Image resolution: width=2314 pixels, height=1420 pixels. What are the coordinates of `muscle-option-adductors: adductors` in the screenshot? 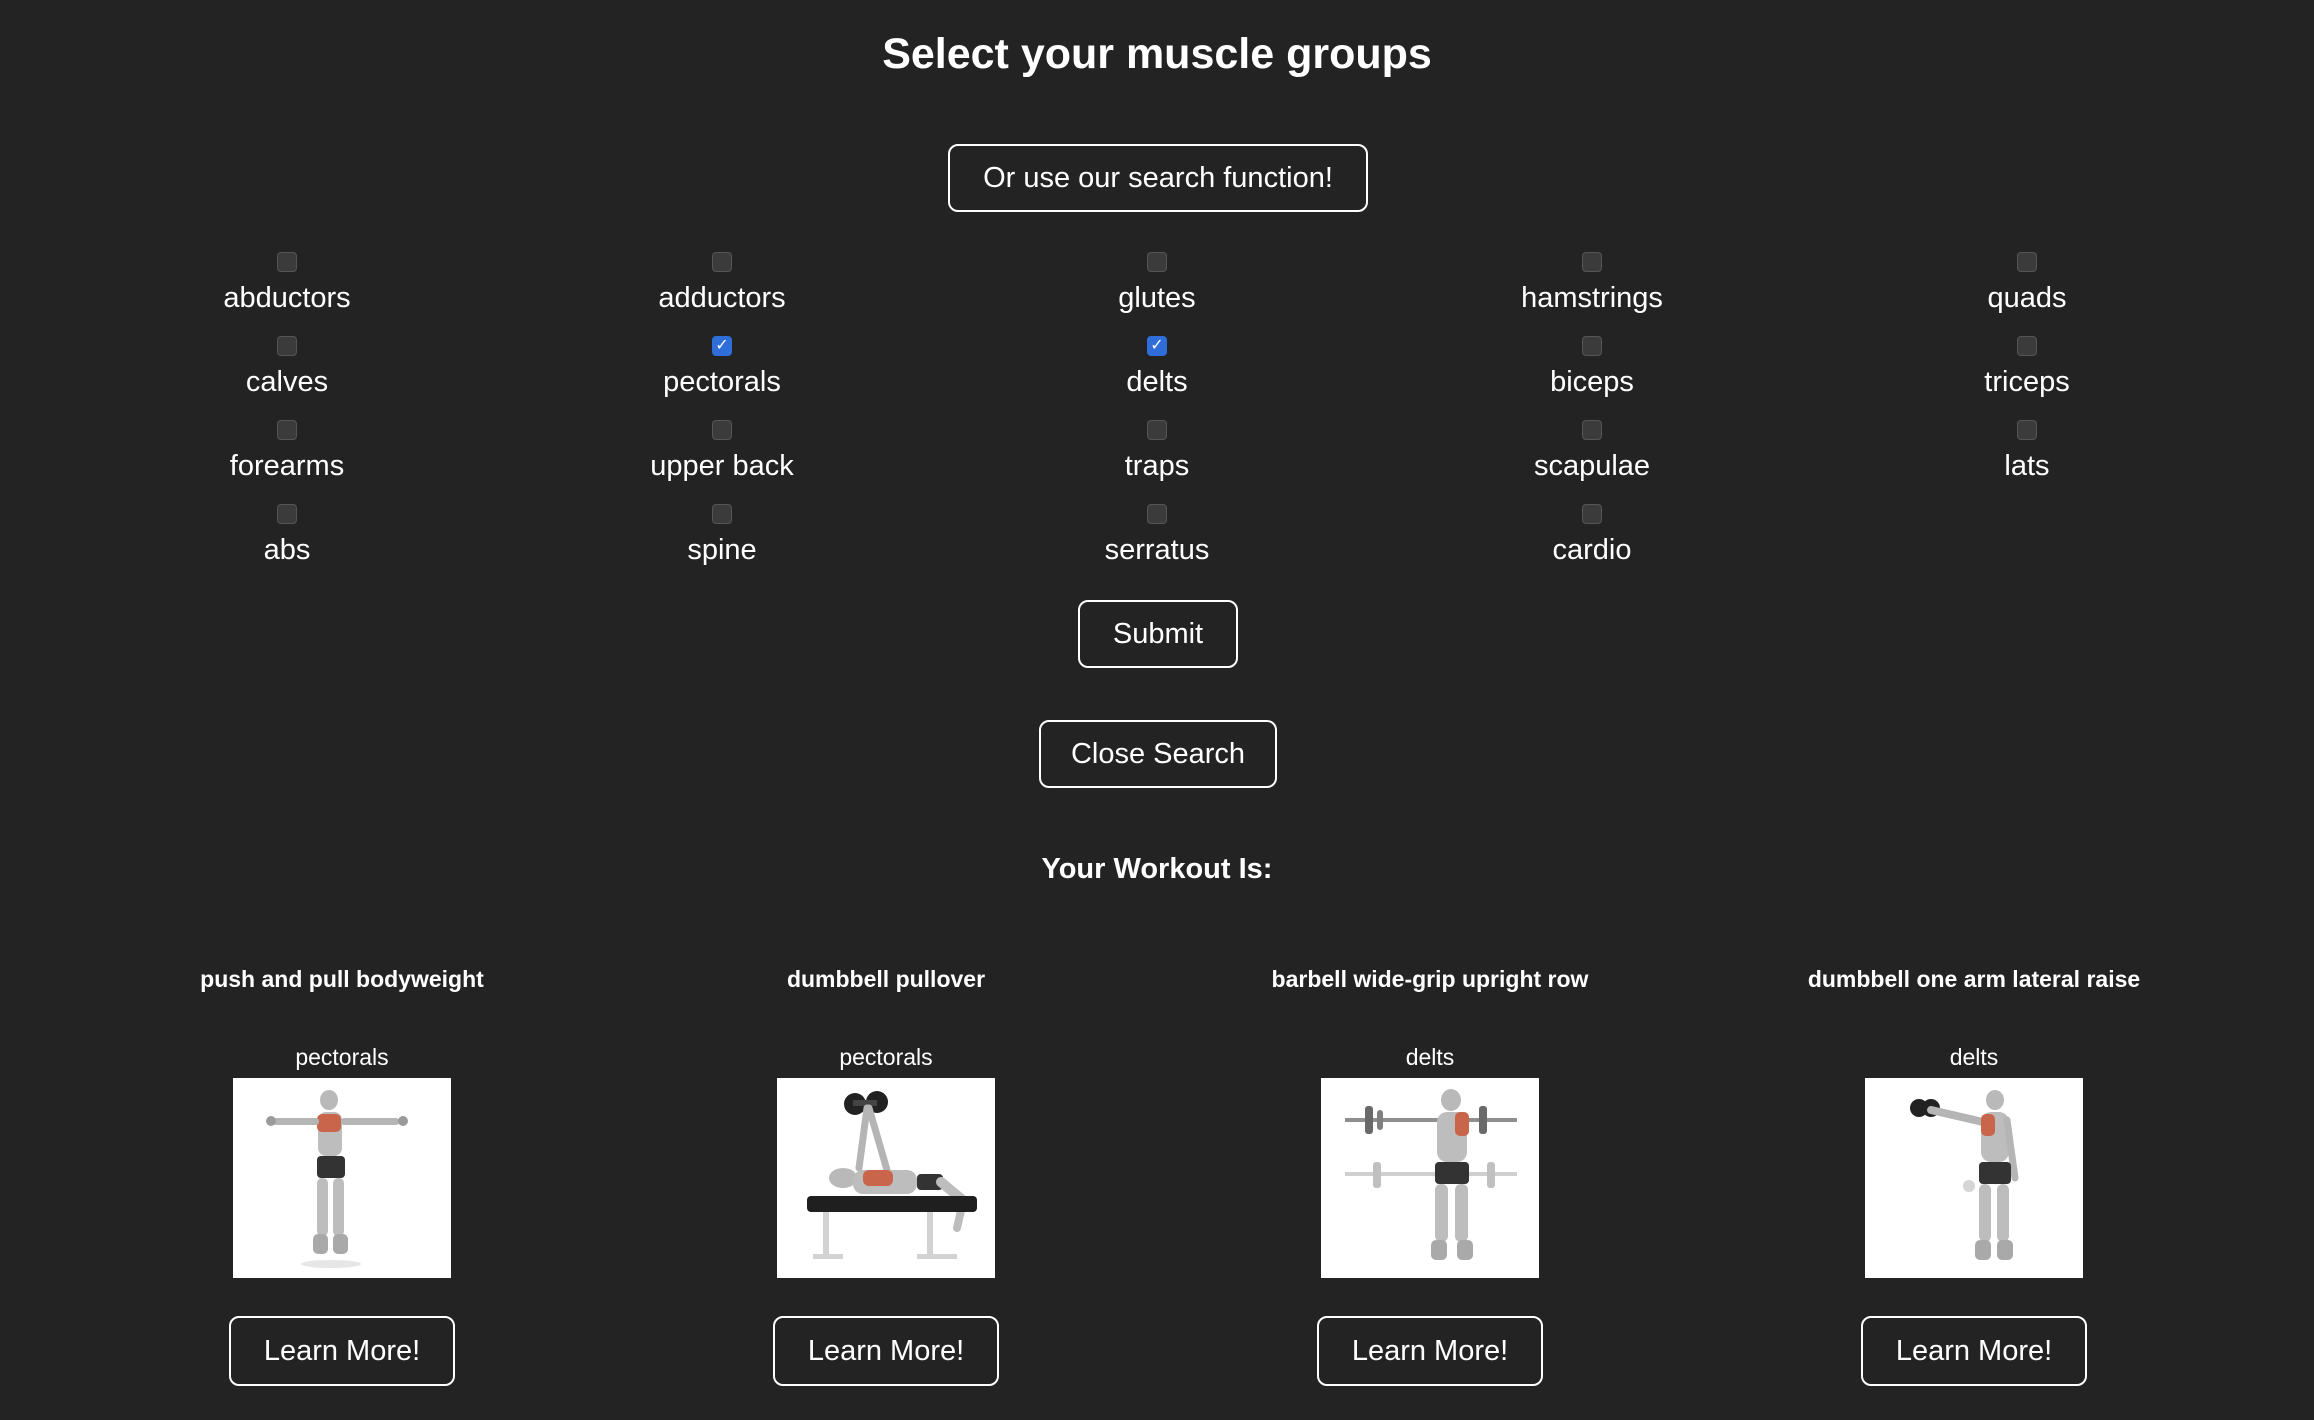 It's located at (722, 290).